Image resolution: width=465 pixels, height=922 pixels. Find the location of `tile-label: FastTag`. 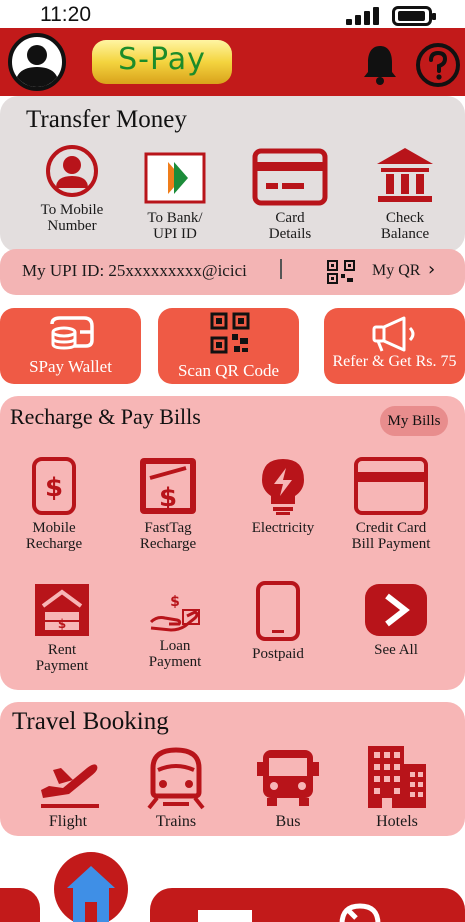

tile-label: FastTag is located at coordinates (168, 528).